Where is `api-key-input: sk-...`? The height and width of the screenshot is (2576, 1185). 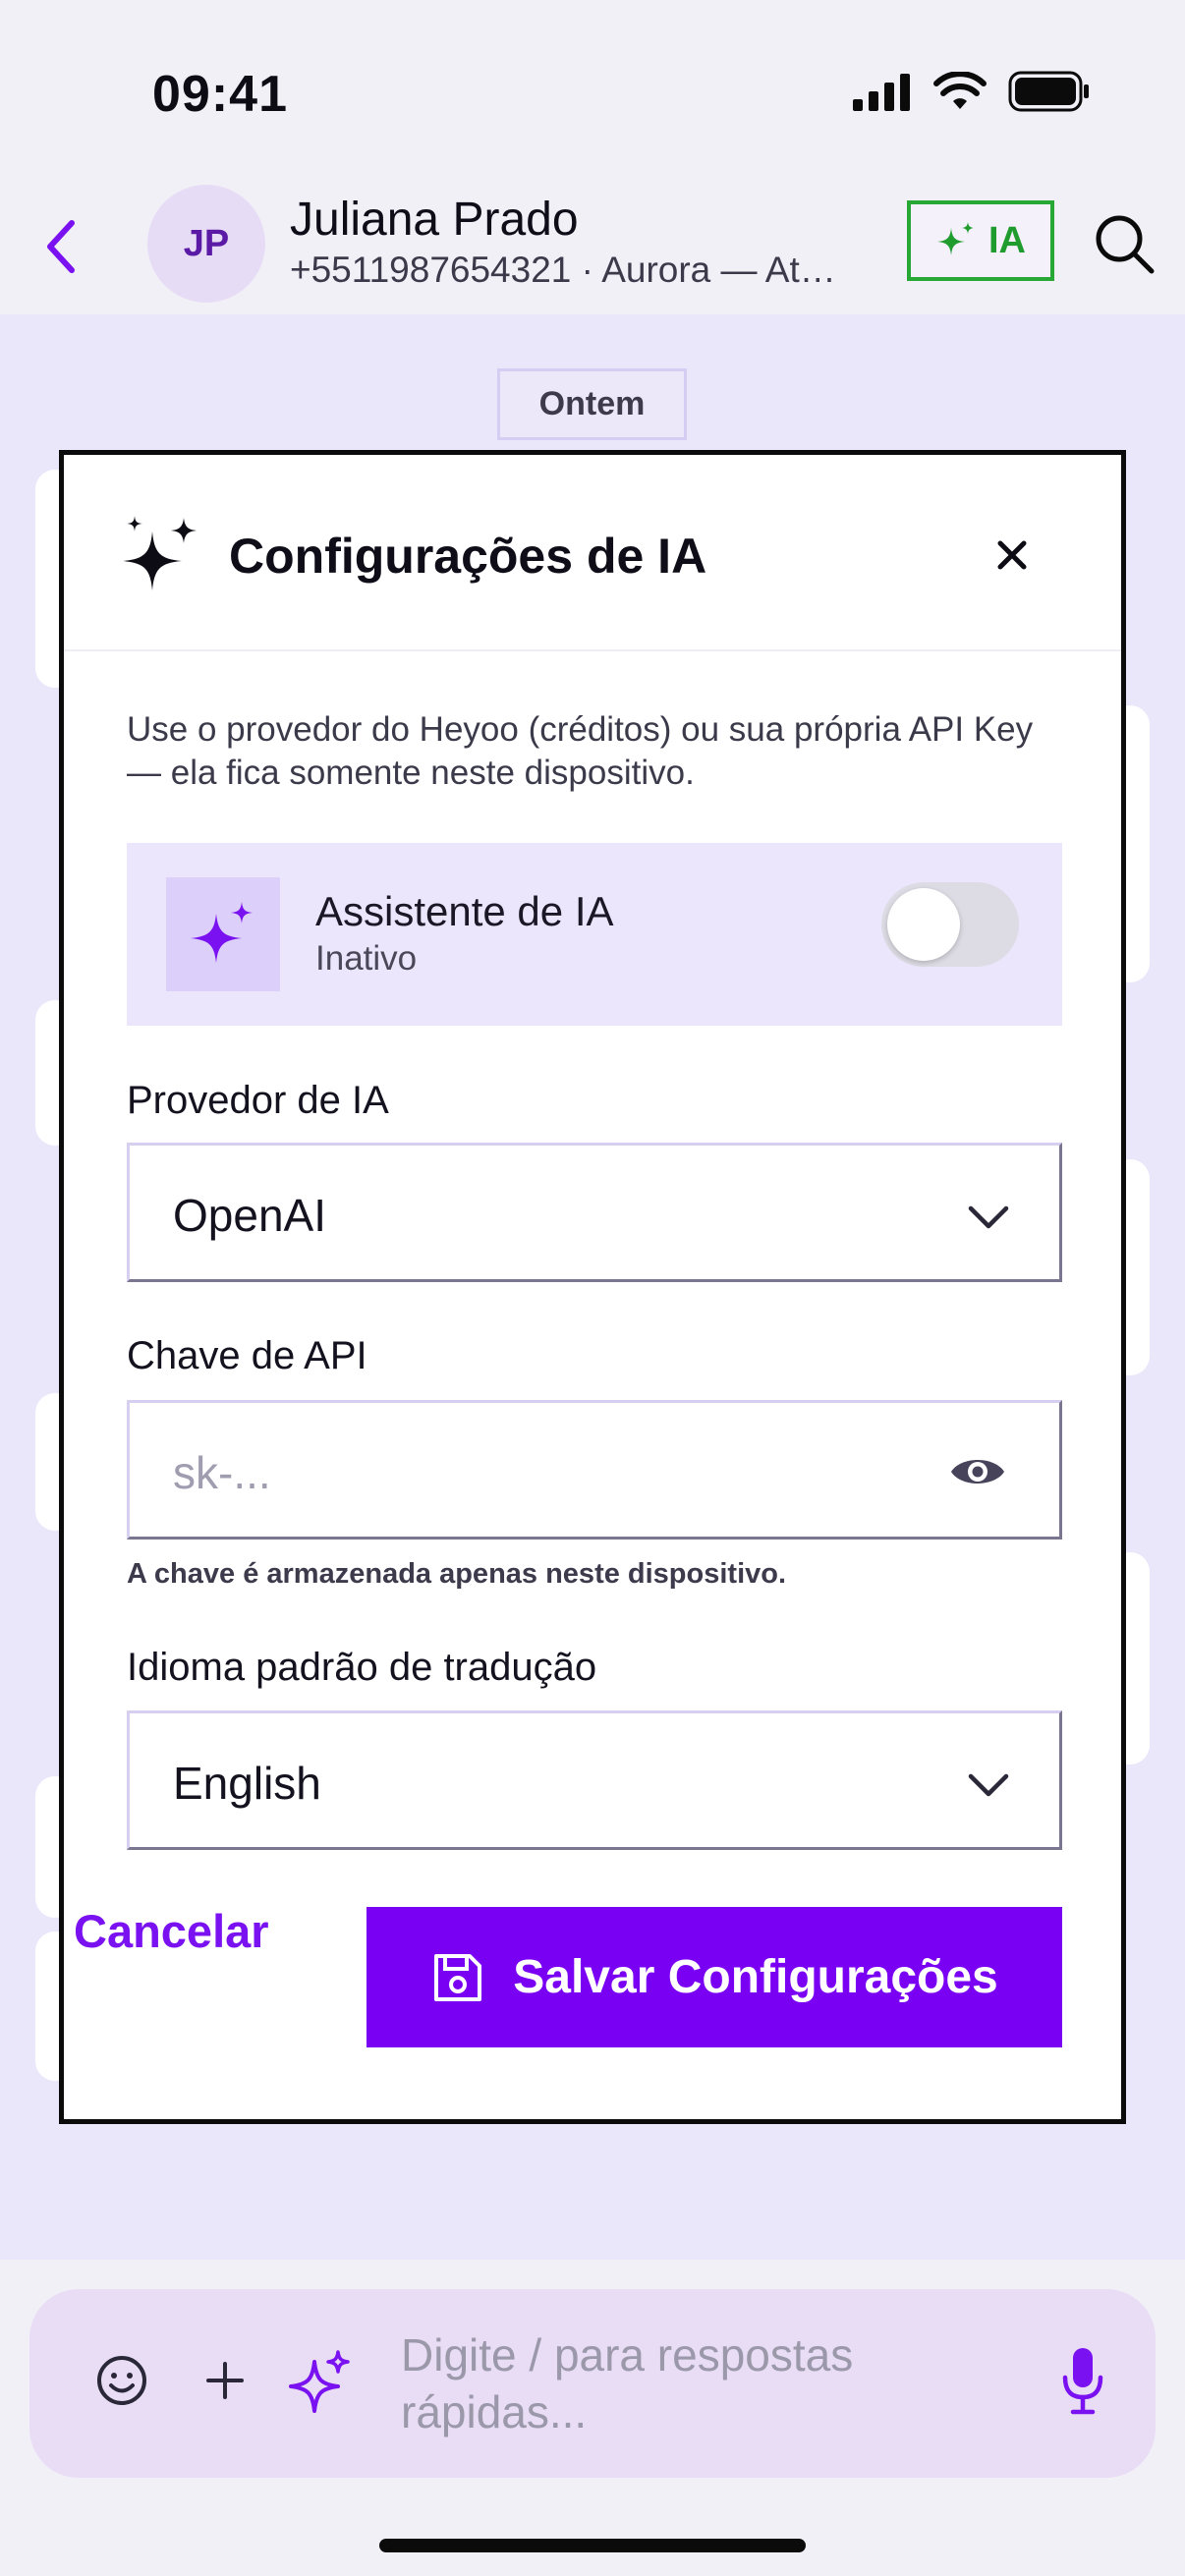
api-key-input: sk-... is located at coordinates (594, 1470).